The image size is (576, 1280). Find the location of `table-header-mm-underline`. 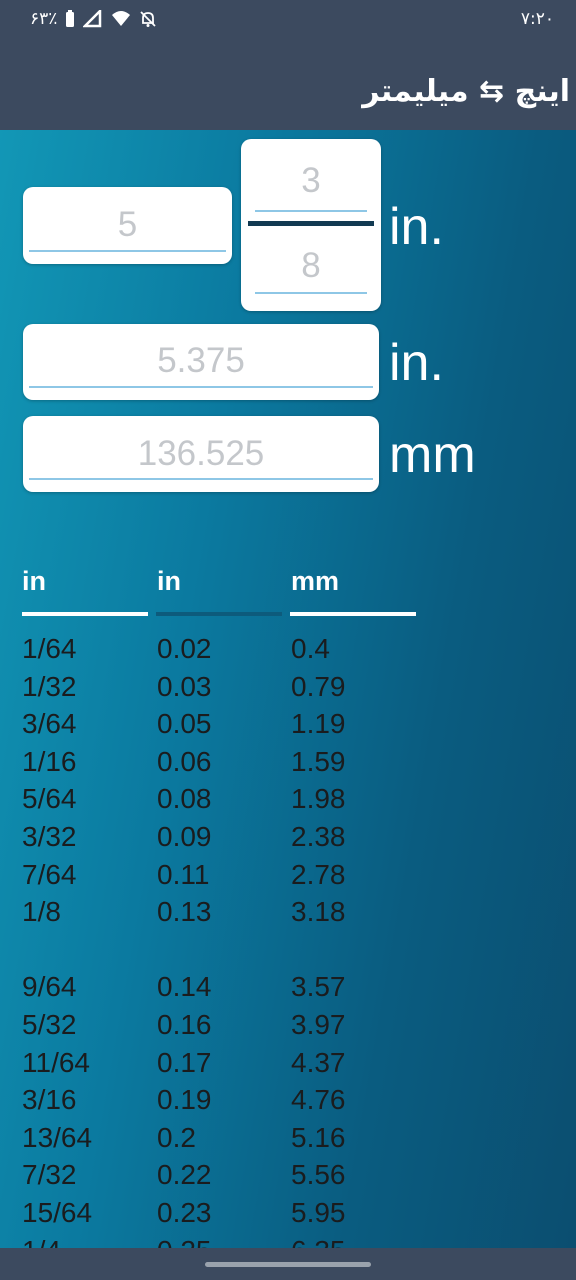

table-header-mm-underline is located at coordinates (353, 614).